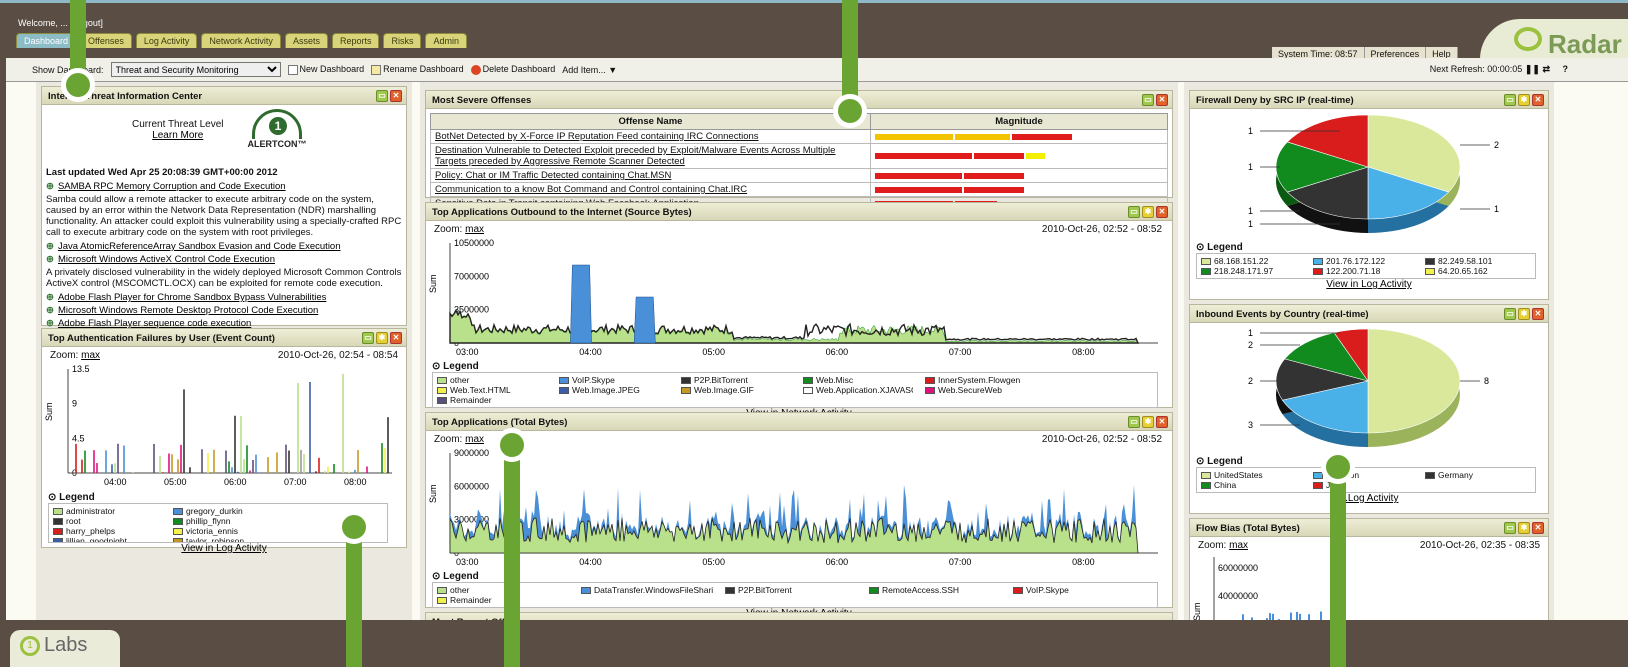  What do you see at coordinates (980, 380) in the screenshot?
I see `legend-item: InnerSystem.Flowgen` at bounding box center [980, 380].